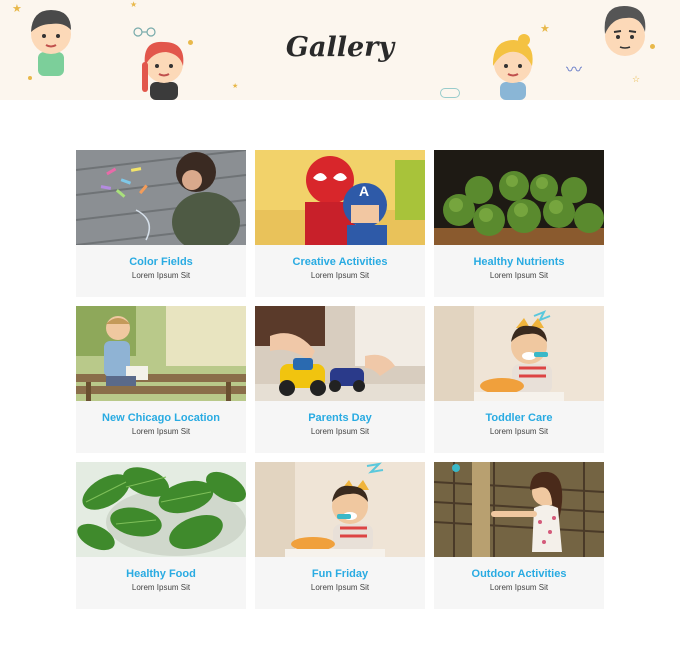 The height and width of the screenshot is (661, 680). I want to click on gallery-card: Outdoor Activities Lorem Ipsum Sit, so click(519, 535).